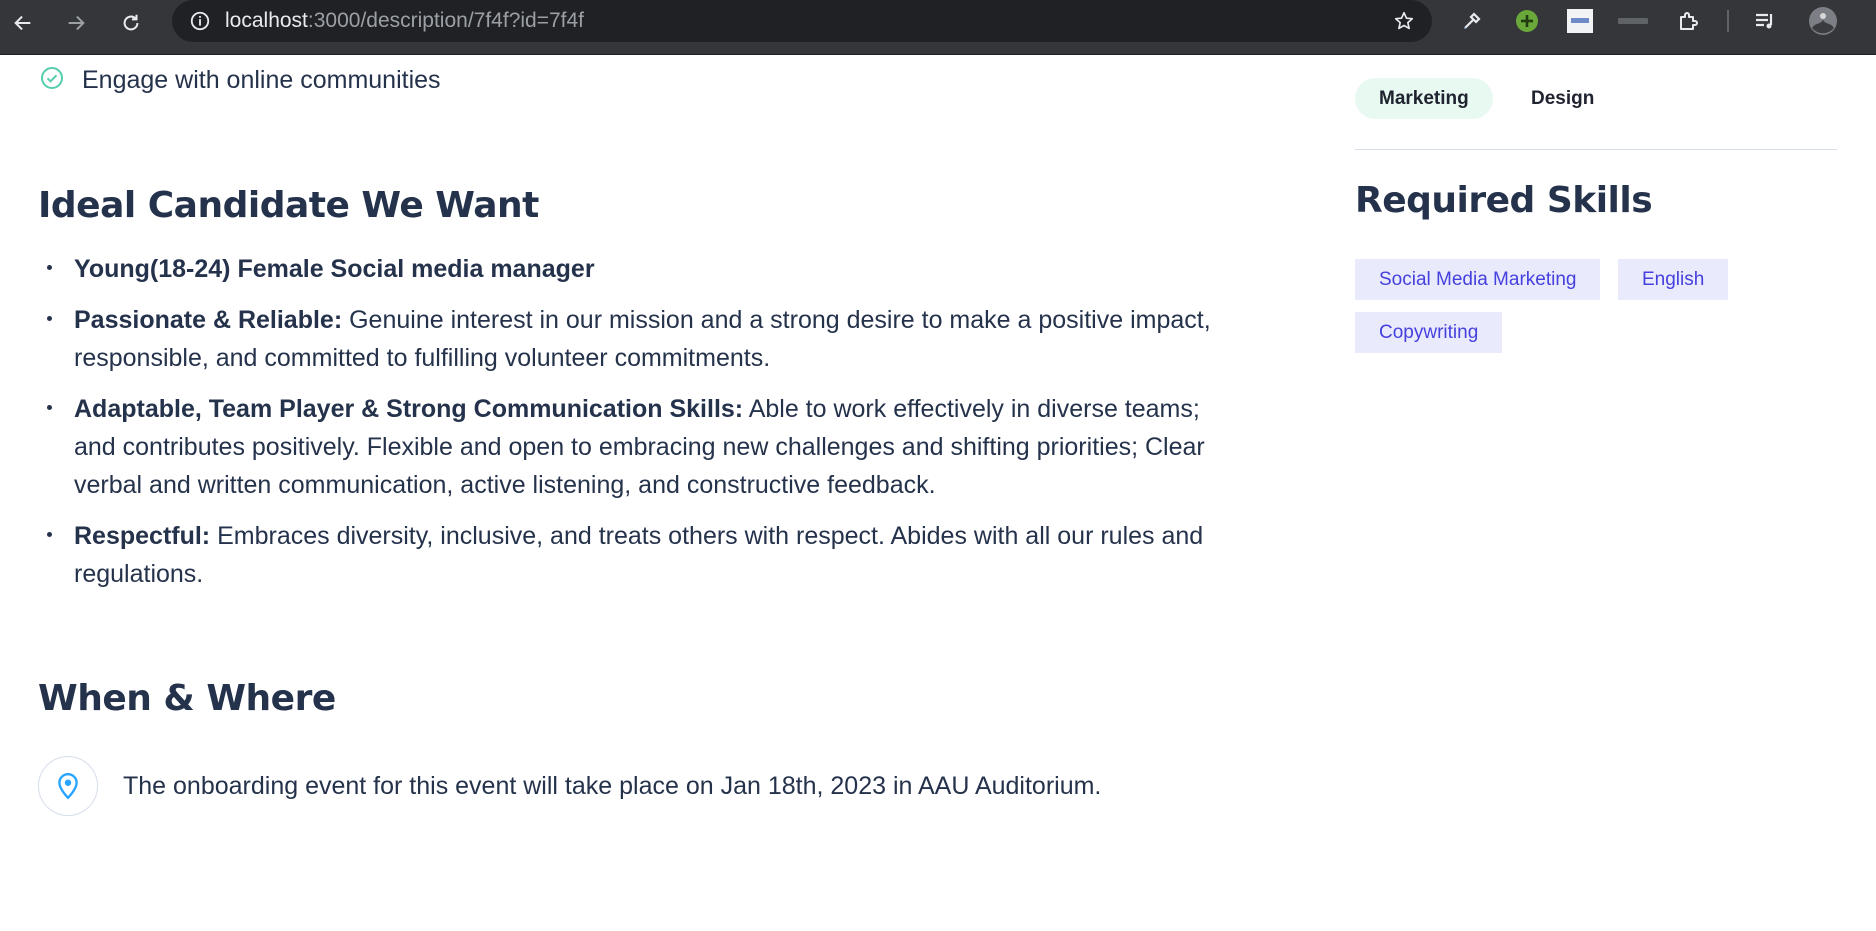 This screenshot has width=1876, height=931. I want to click on extensions-puzzle-icon, so click(1688, 21).